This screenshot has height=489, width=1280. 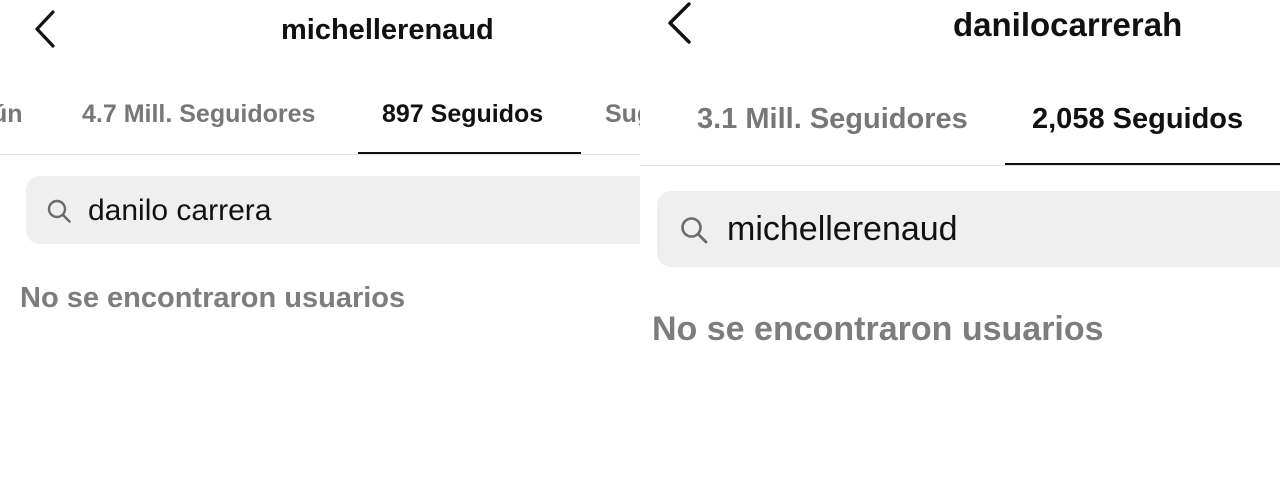 I want to click on tab-followers: 4.7 Mill. Seguidores, so click(x=198, y=114).